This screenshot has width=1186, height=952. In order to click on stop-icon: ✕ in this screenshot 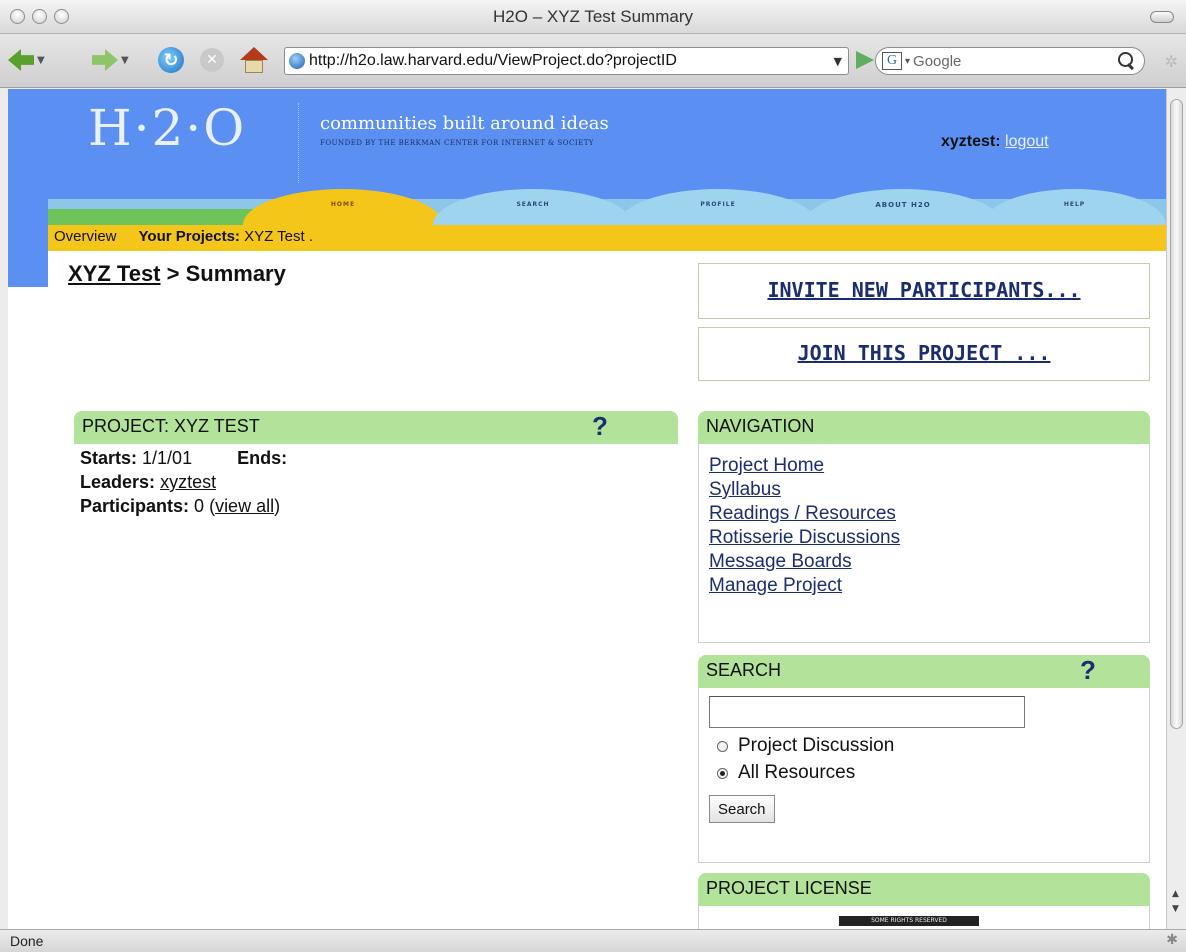, I will do `click(212, 60)`.